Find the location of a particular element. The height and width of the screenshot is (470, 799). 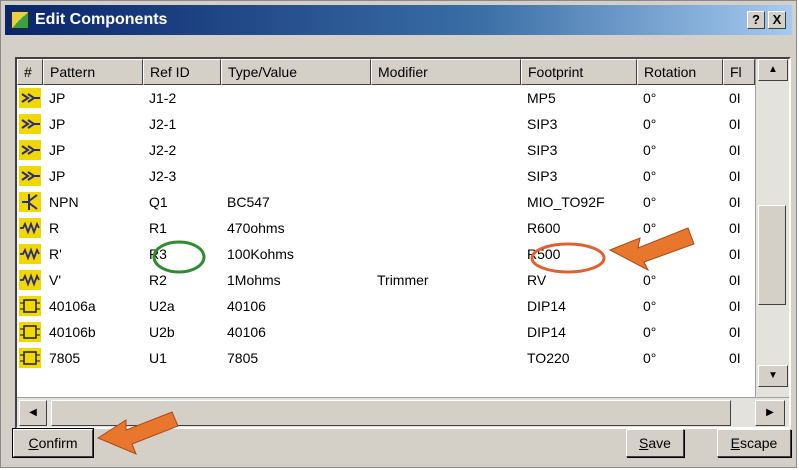

cell-value: 100Kohms is located at coordinates (299, 254).